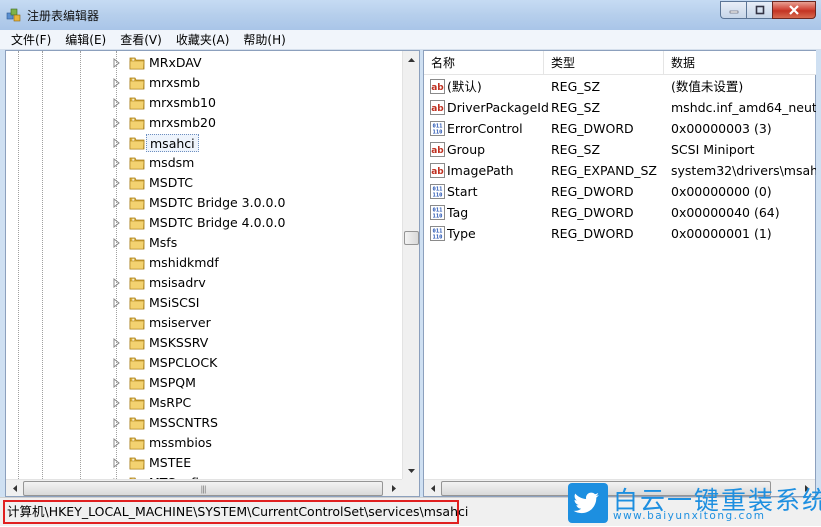 The width and height of the screenshot is (821, 527). I want to click on tree-vertical-scrollbar, so click(410, 265).